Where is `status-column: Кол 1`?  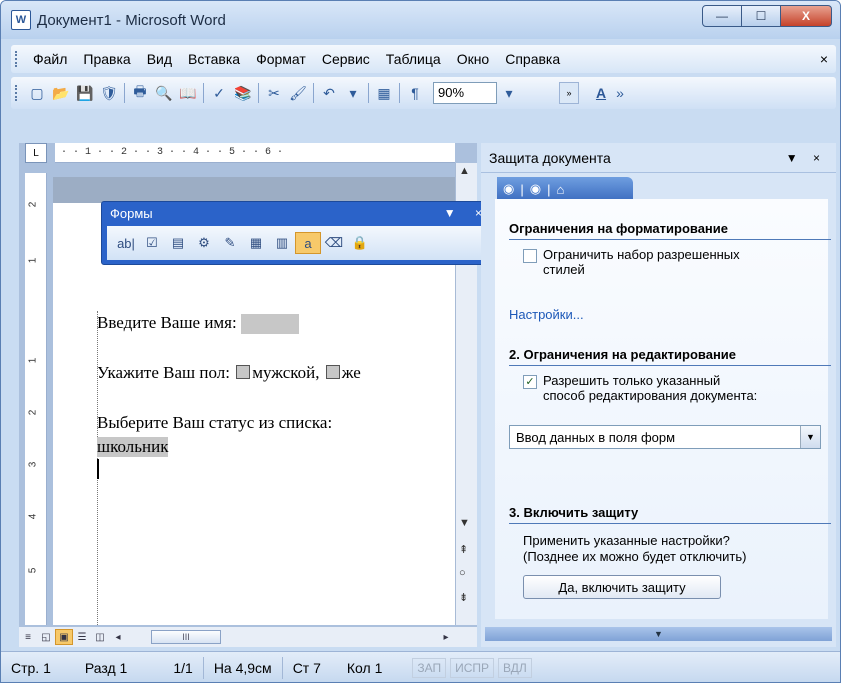
status-column: Кол 1 is located at coordinates (361, 668).